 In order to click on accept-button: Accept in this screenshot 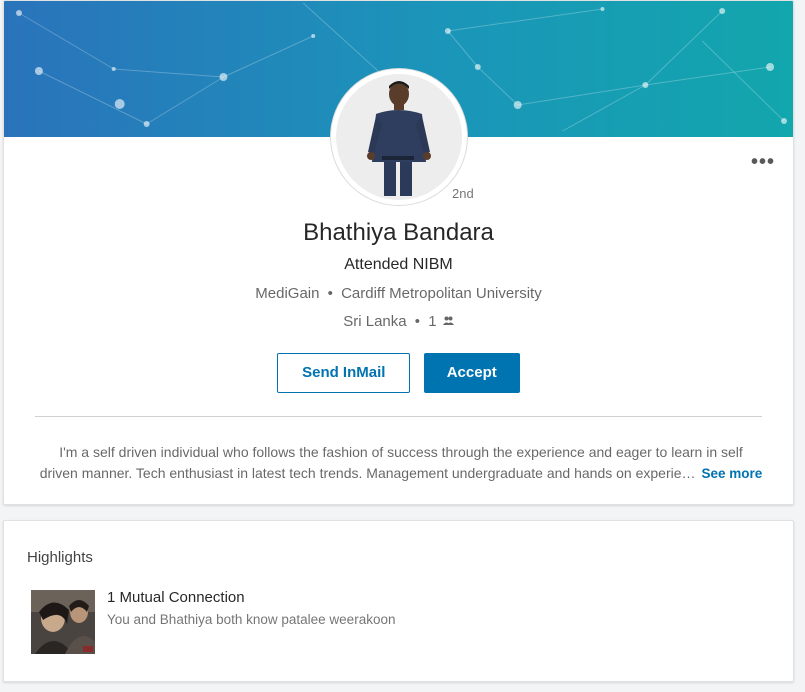, I will do `click(471, 373)`.